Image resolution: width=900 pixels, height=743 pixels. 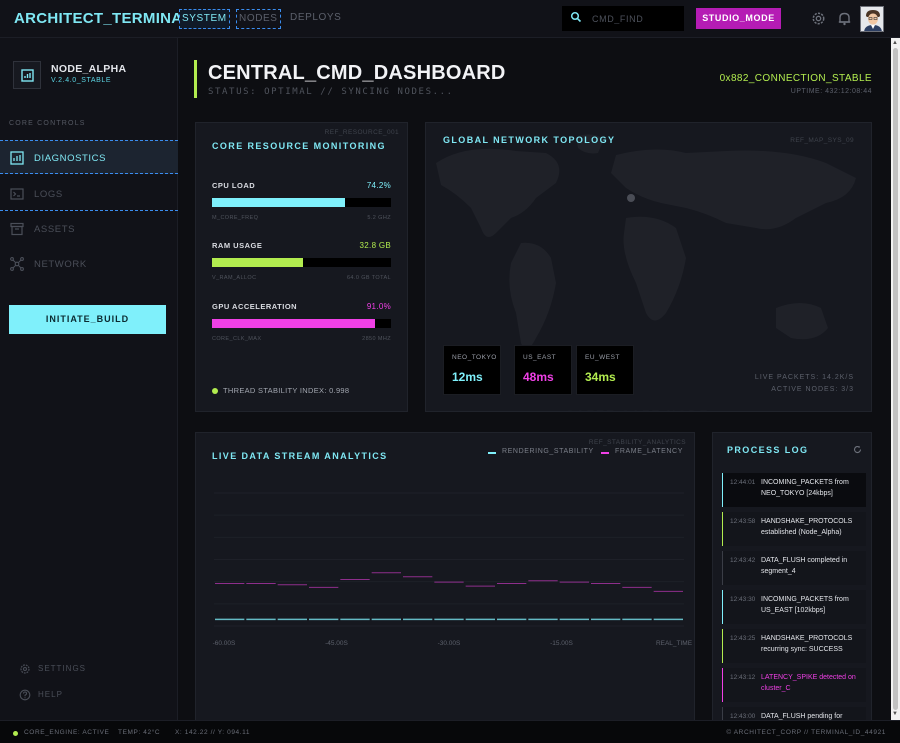 What do you see at coordinates (234, 278) in the screenshot?
I see `ram-sub-left: V_RAM_ALLOC` at bounding box center [234, 278].